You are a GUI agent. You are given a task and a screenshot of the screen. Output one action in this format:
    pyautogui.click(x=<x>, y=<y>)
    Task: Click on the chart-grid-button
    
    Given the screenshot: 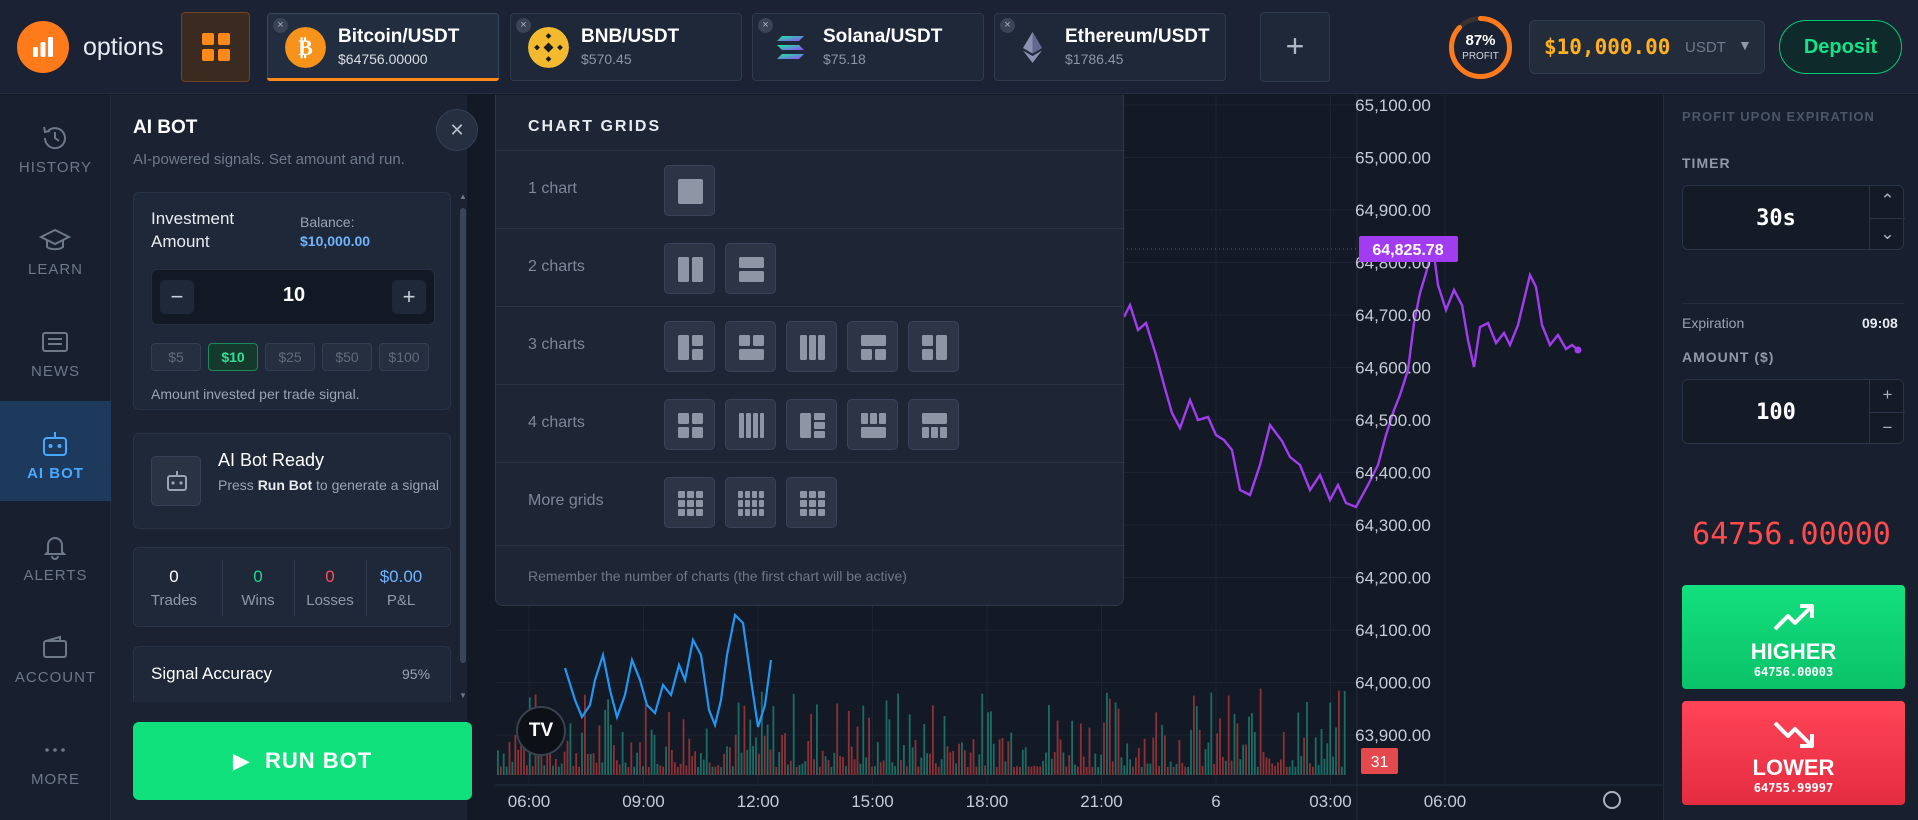 What is the action you would take?
    pyautogui.click(x=215, y=47)
    